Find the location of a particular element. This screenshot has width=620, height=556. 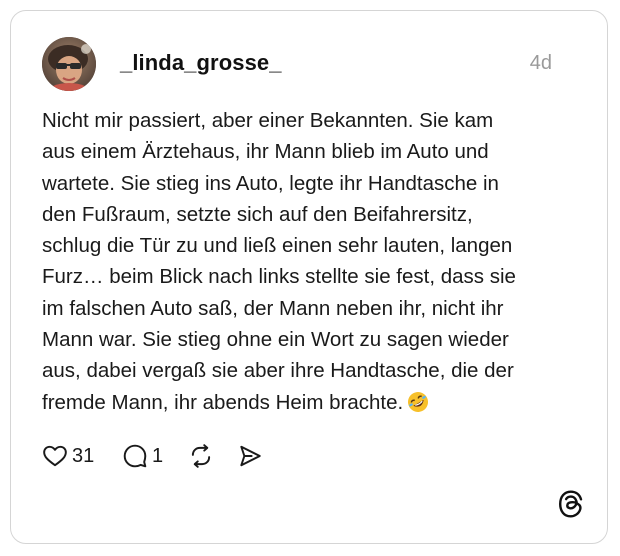

timestamp: 4d is located at coordinates (540, 63).